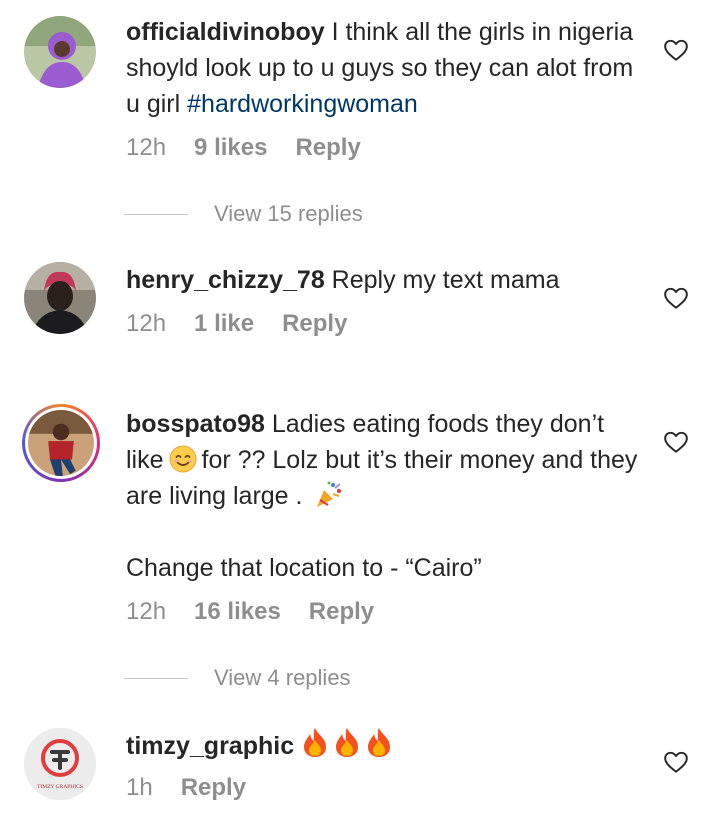  I want to click on view-replies-button: View 4 replies, so click(237, 678).